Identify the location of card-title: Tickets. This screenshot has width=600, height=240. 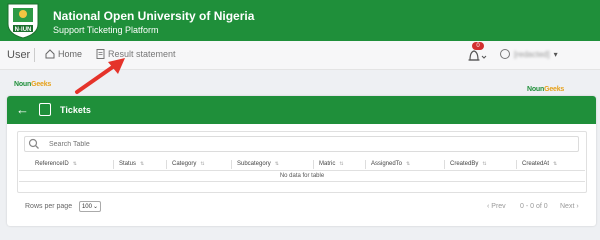
(75, 110).